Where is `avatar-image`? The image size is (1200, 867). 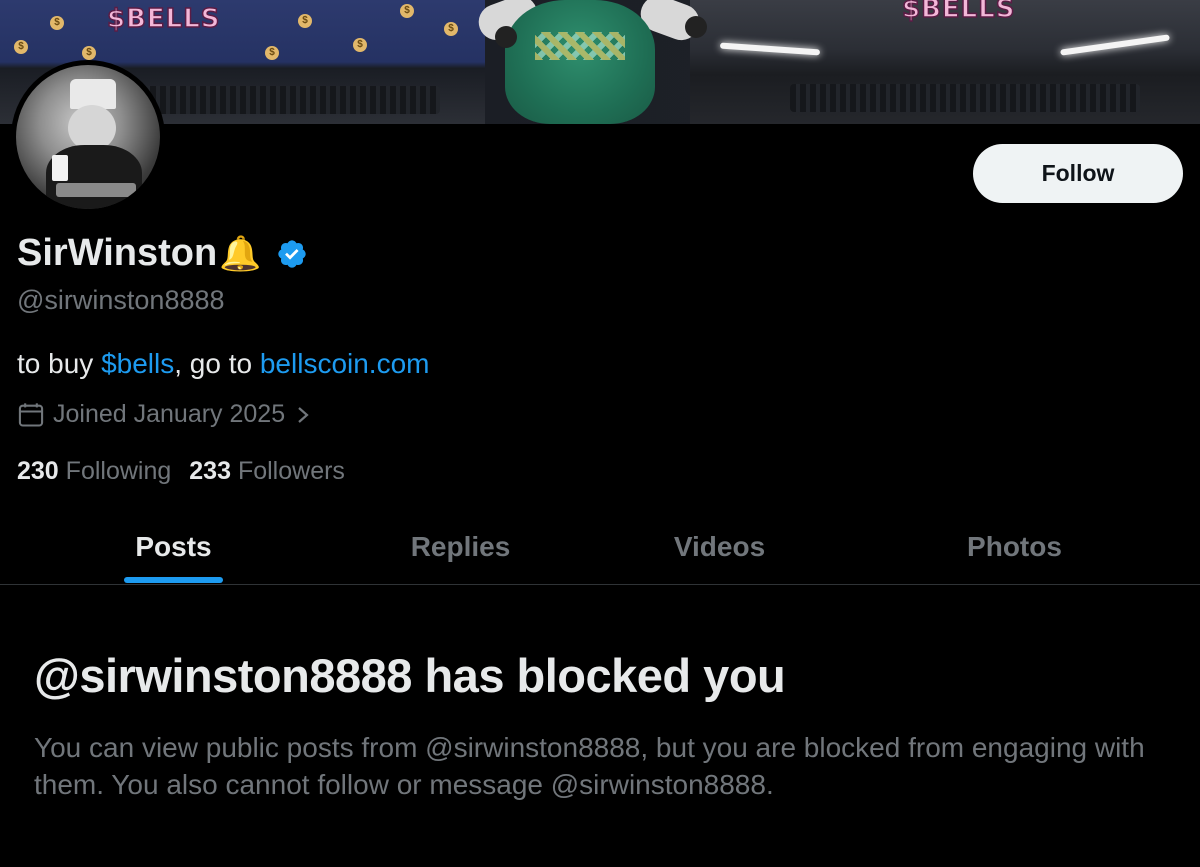 avatar-image is located at coordinates (88, 137).